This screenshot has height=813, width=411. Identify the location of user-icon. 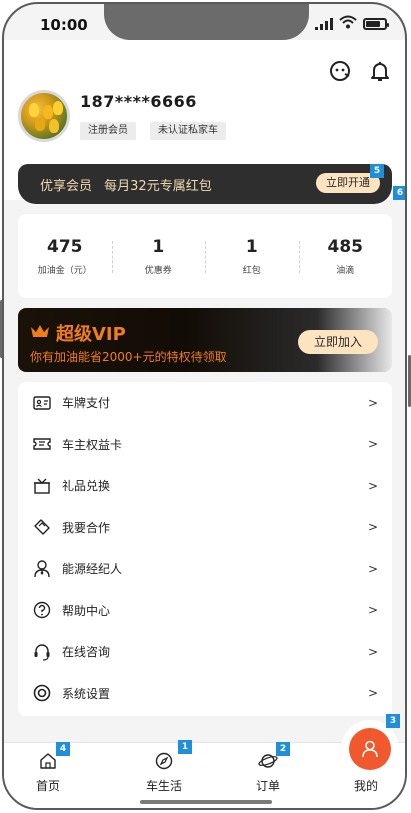
(370, 749).